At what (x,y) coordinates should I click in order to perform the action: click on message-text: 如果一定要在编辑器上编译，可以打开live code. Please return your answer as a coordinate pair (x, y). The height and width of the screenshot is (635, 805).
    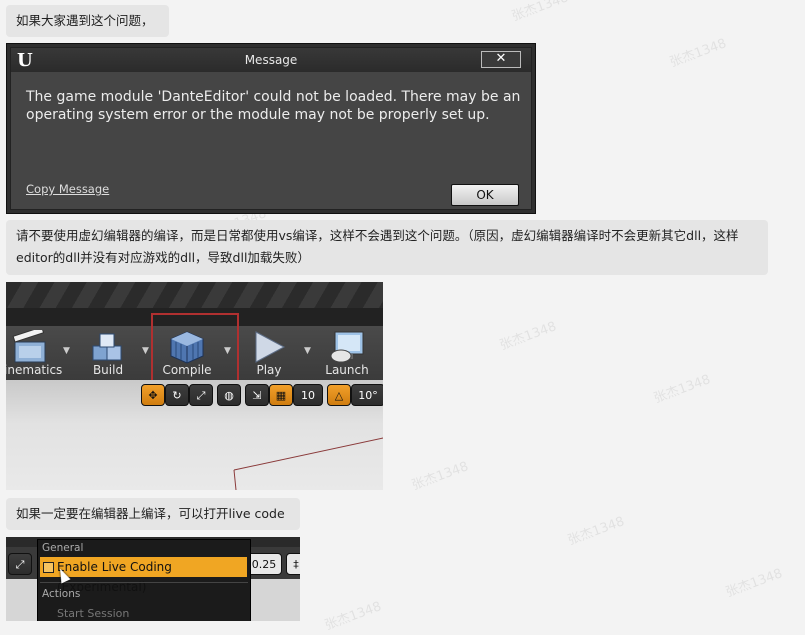
    Looking at the image, I should click on (150, 513).